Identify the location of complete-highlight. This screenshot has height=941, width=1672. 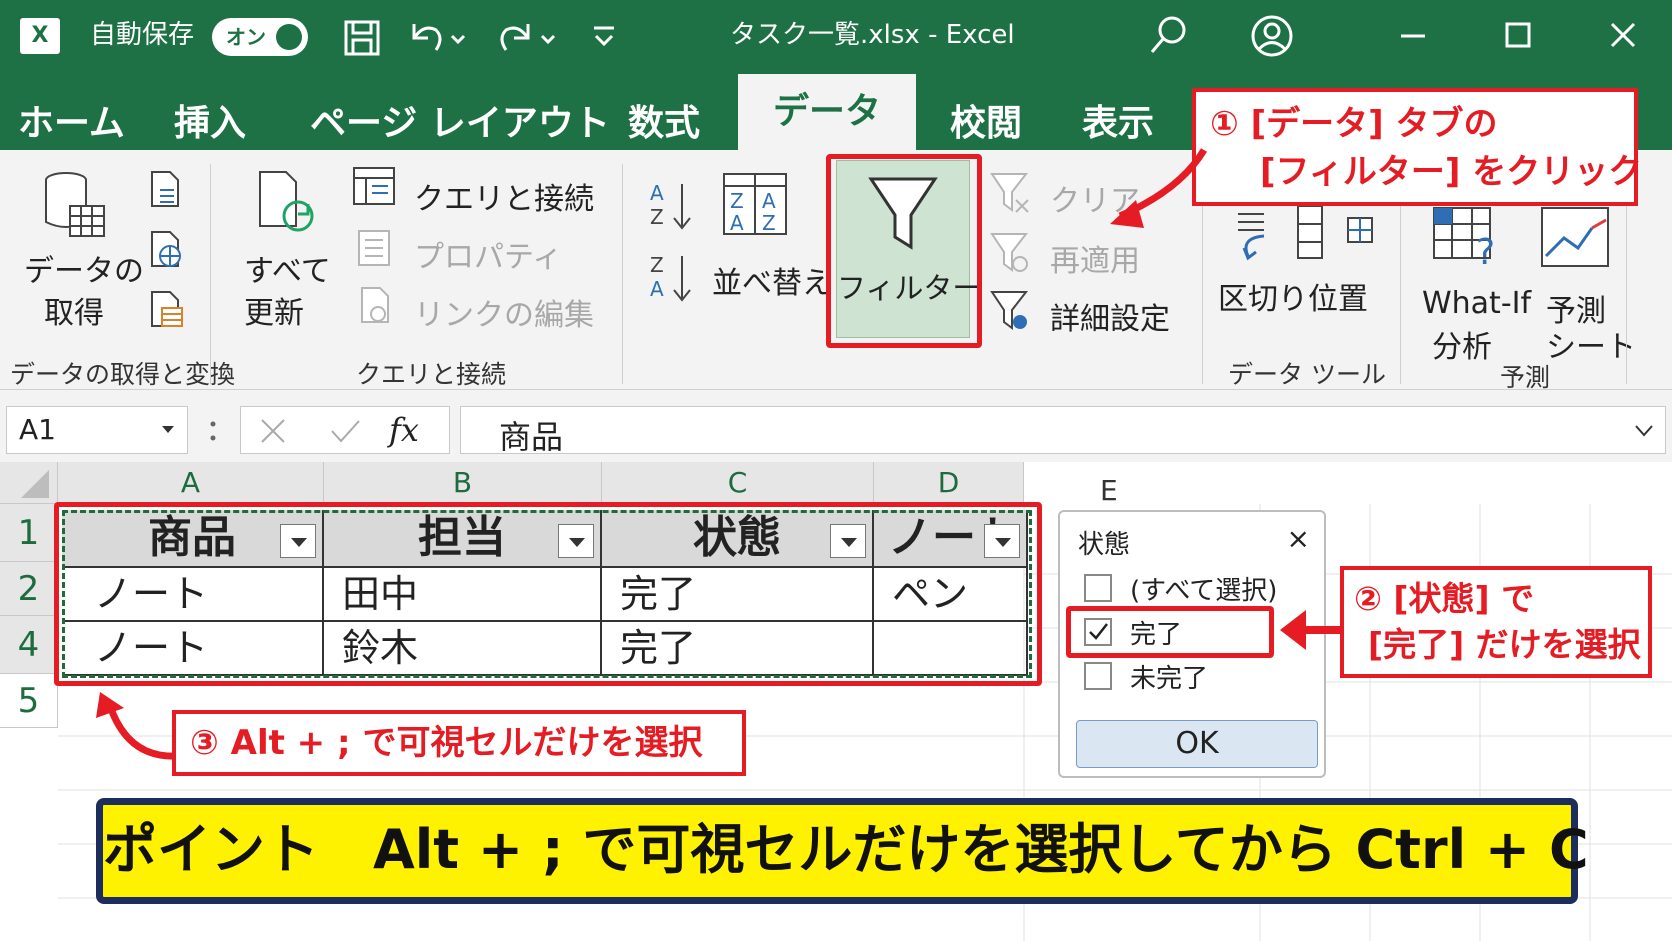
(1170, 632).